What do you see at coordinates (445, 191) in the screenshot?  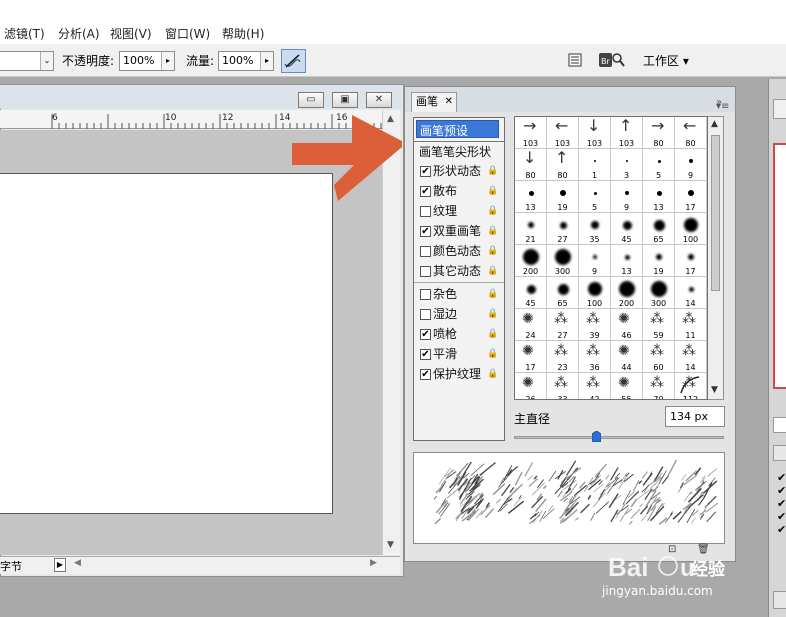 I see `setting-label: 散布` at bounding box center [445, 191].